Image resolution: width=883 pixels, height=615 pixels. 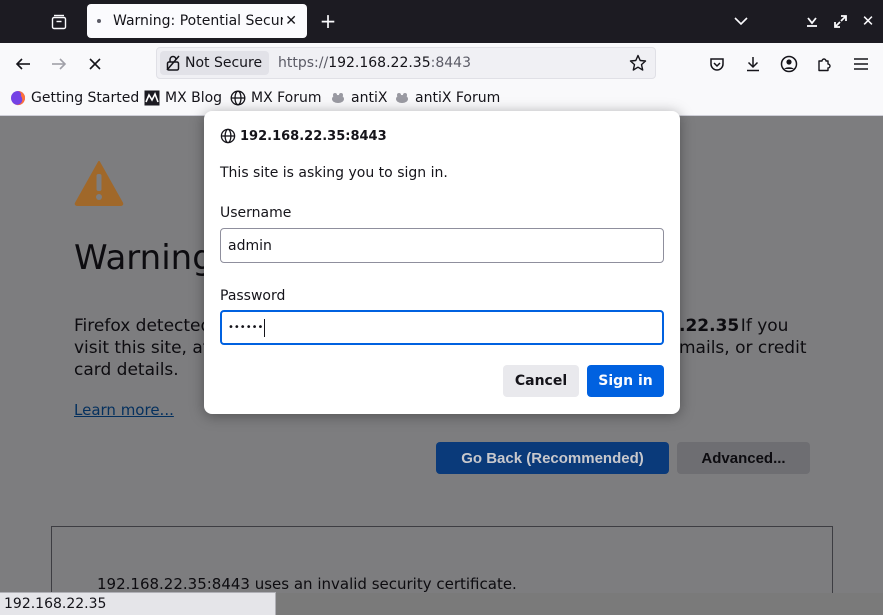 What do you see at coordinates (840, 21) in the screenshot?
I see `maximize-icon` at bounding box center [840, 21].